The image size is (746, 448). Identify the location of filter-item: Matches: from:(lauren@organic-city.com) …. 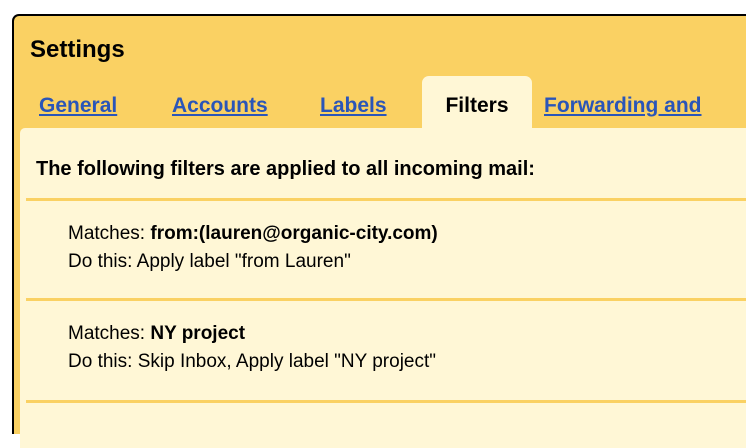
(253, 248).